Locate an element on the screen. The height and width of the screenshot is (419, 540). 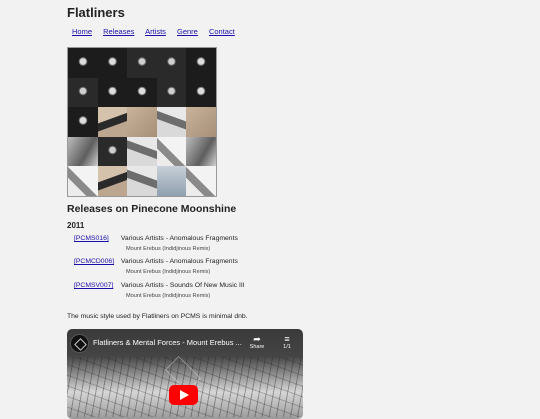
release-cover-grid is located at coordinates (142, 122).